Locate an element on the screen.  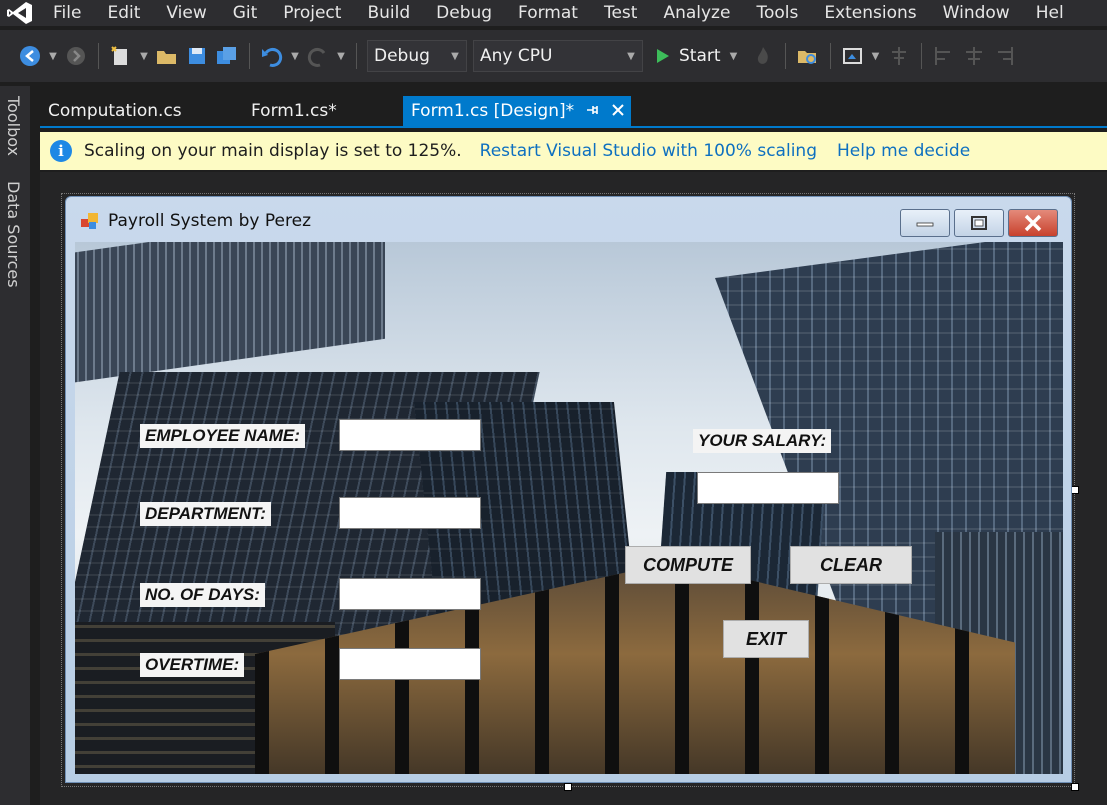
start-button: Start ▼ is located at coordinates (697, 56).